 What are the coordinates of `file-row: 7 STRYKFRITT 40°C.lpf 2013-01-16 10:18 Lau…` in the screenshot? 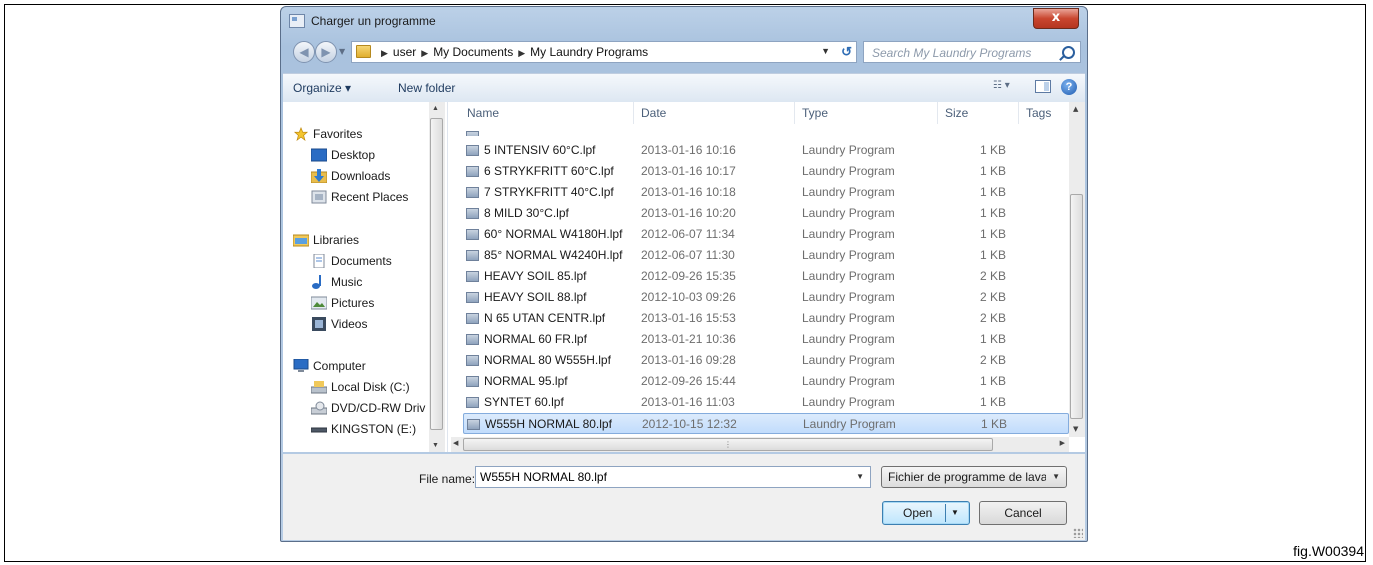 It's located at (766, 192).